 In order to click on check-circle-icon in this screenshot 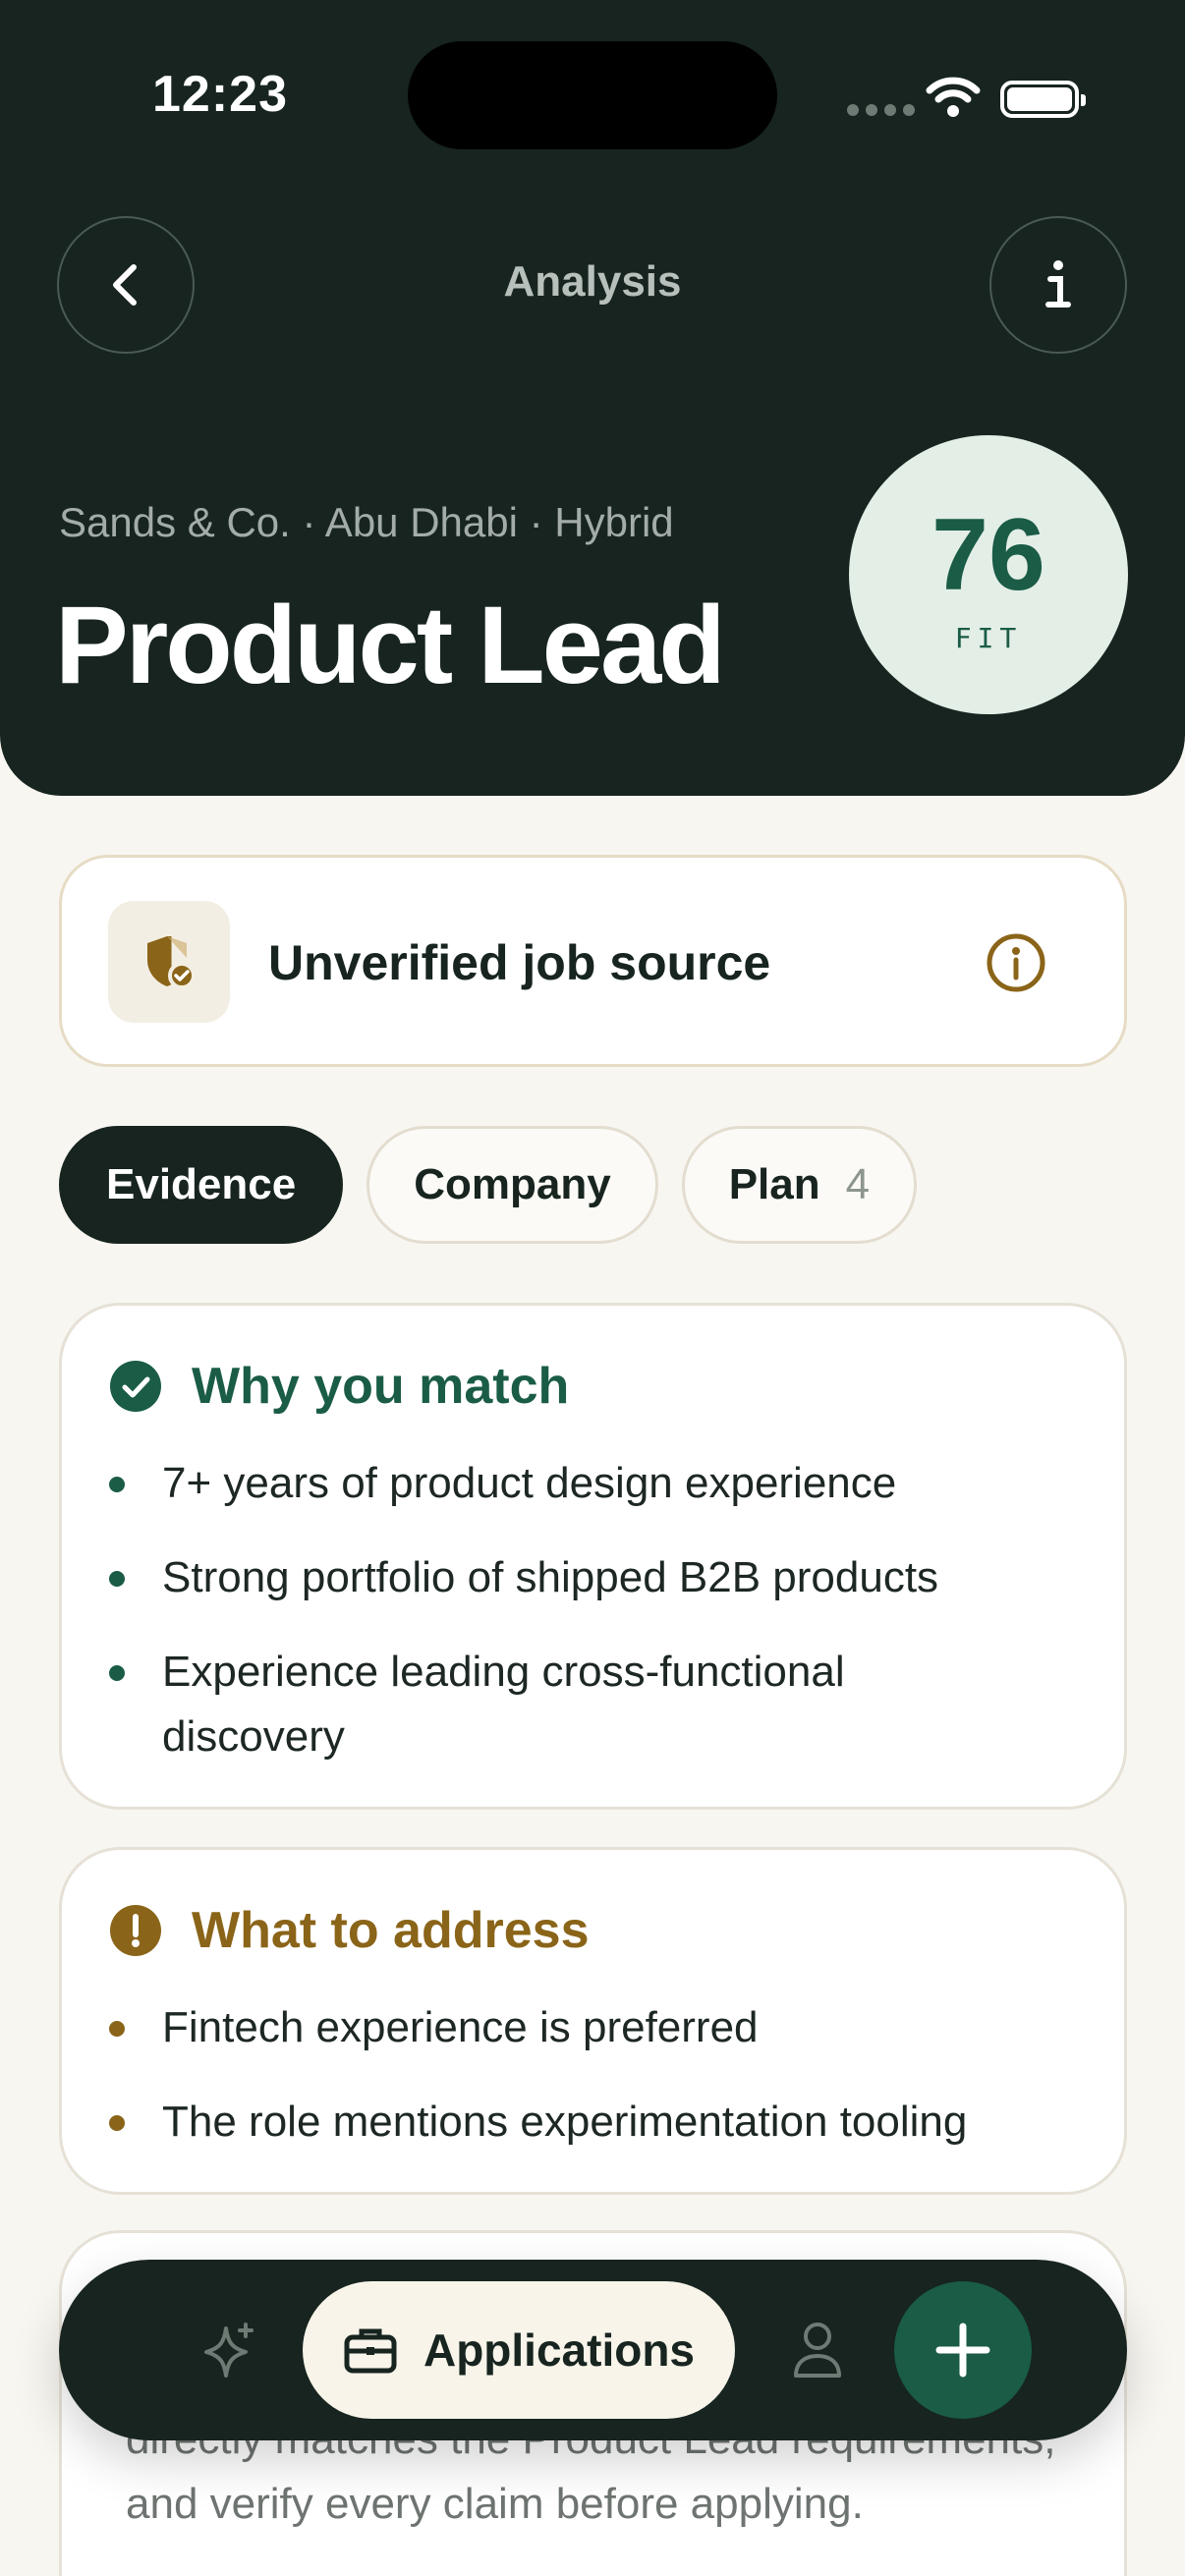, I will do `click(136, 1386)`.